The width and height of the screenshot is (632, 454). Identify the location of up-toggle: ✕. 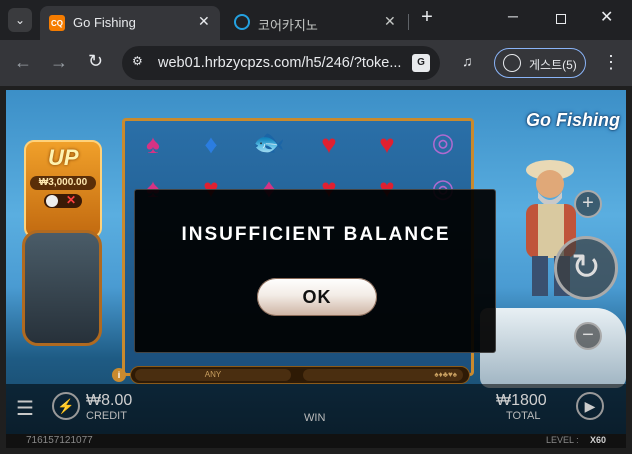
(63, 200).